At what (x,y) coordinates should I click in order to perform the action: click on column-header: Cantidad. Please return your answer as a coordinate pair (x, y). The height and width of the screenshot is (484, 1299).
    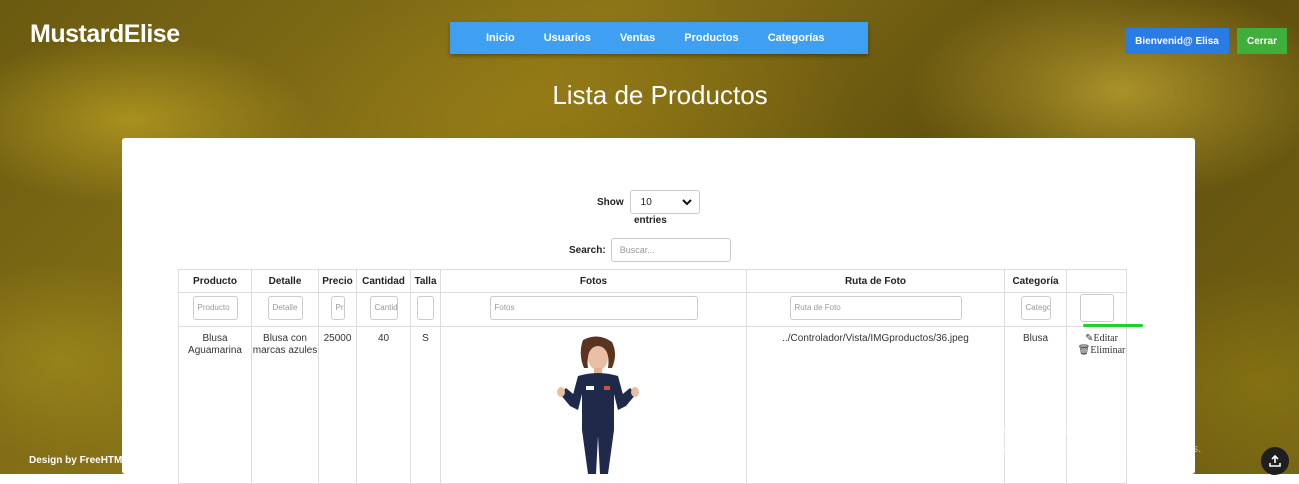
    Looking at the image, I should click on (383, 281).